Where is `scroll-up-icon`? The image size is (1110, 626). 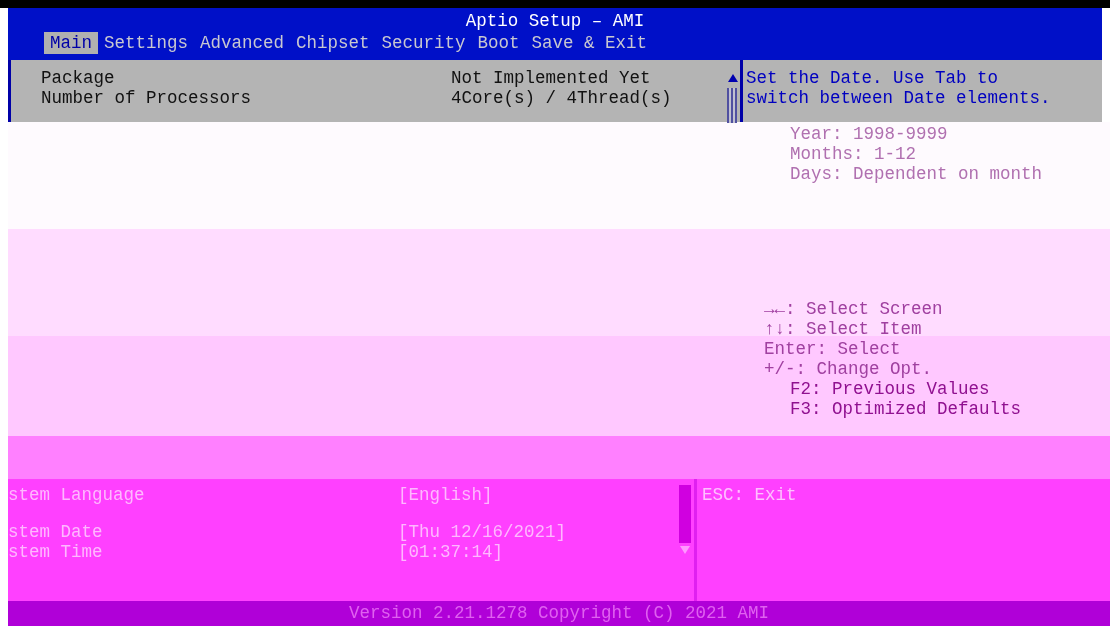
scroll-up-icon is located at coordinates (733, 77).